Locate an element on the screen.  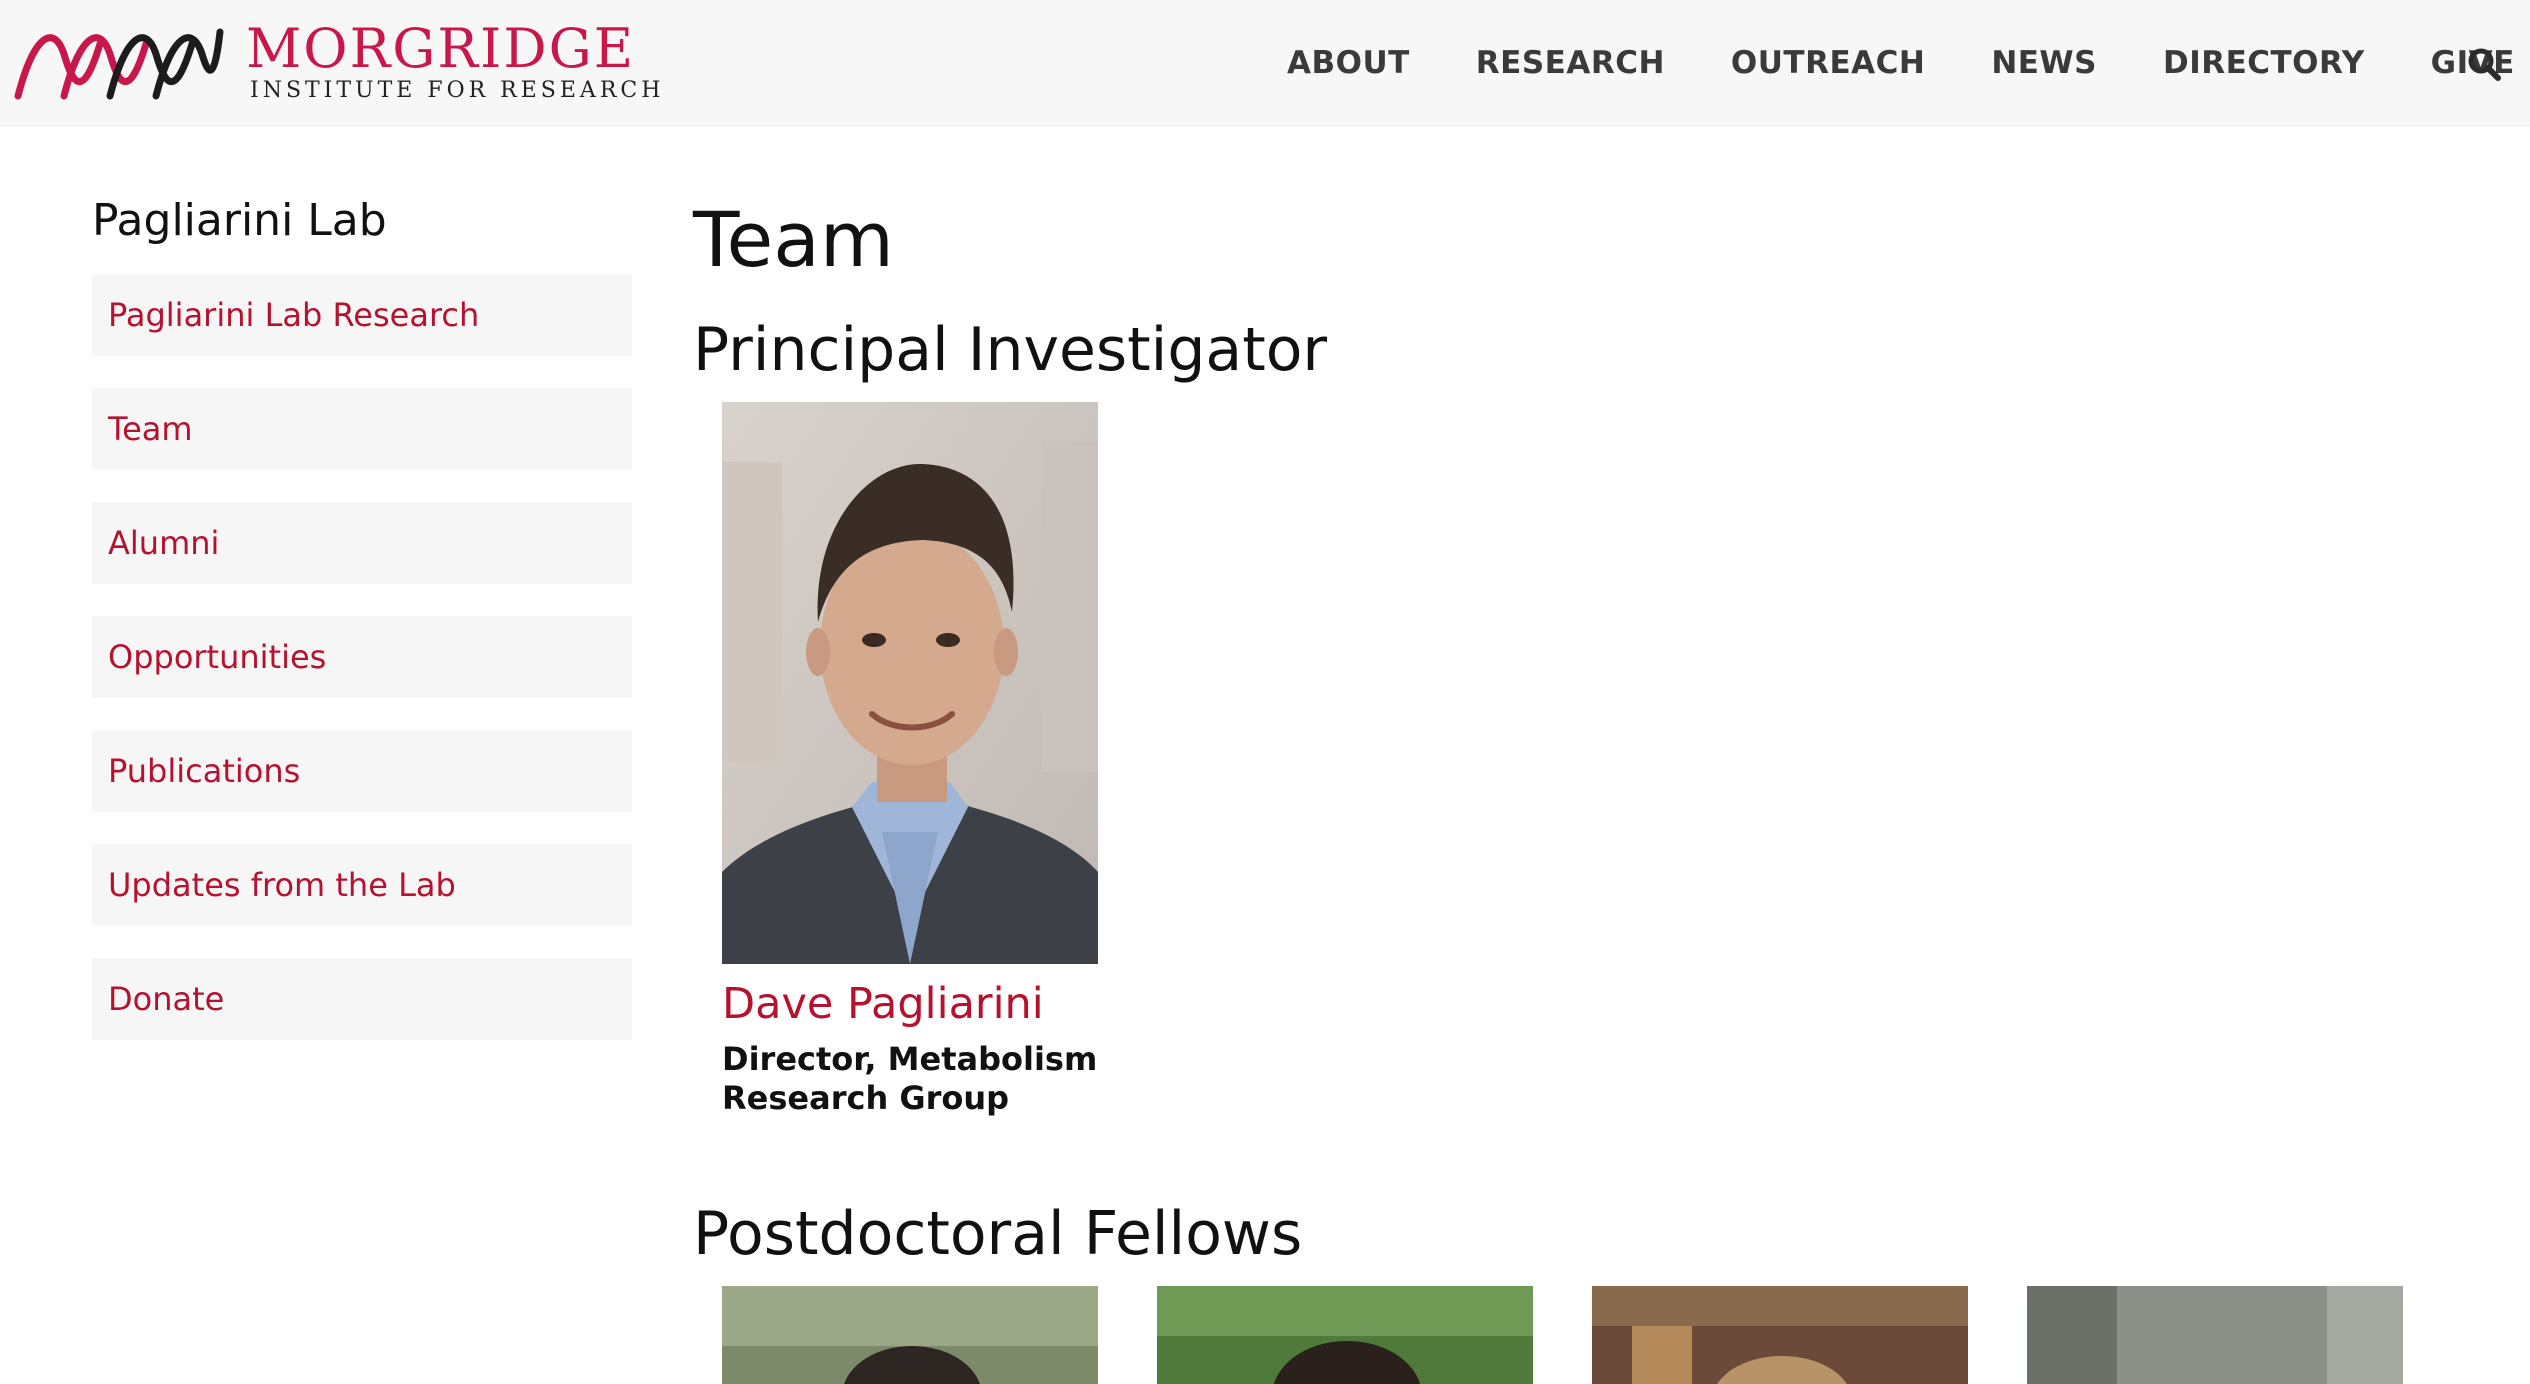
morgridge-logo: MORGRIDGE INSTITUTE FOR RESEARCH is located at coordinates (337, 62).